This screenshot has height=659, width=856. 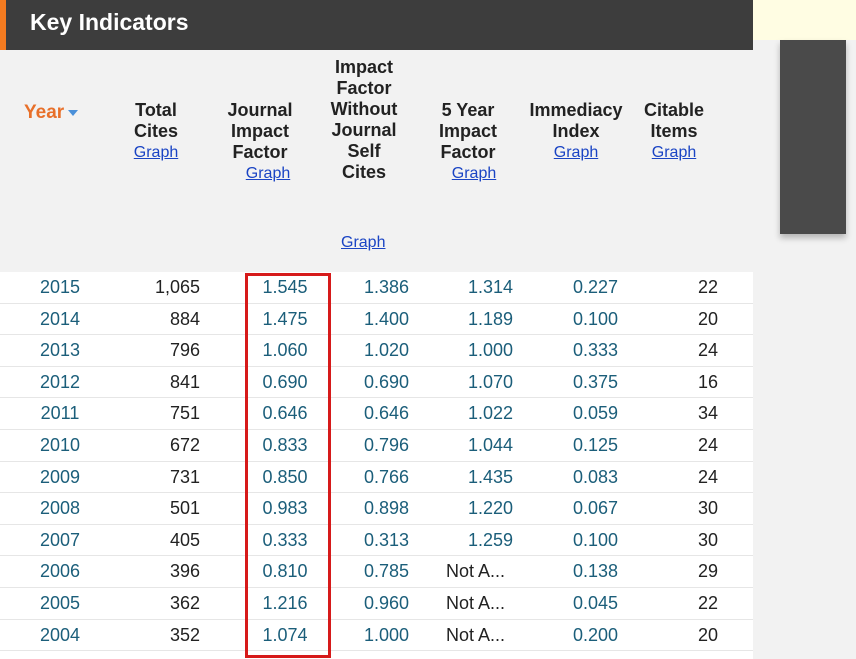 What do you see at coordinates (595, 602) in the screenshot?
I see `cell-immediacy: 0.045` at bounding box center [595, 602].